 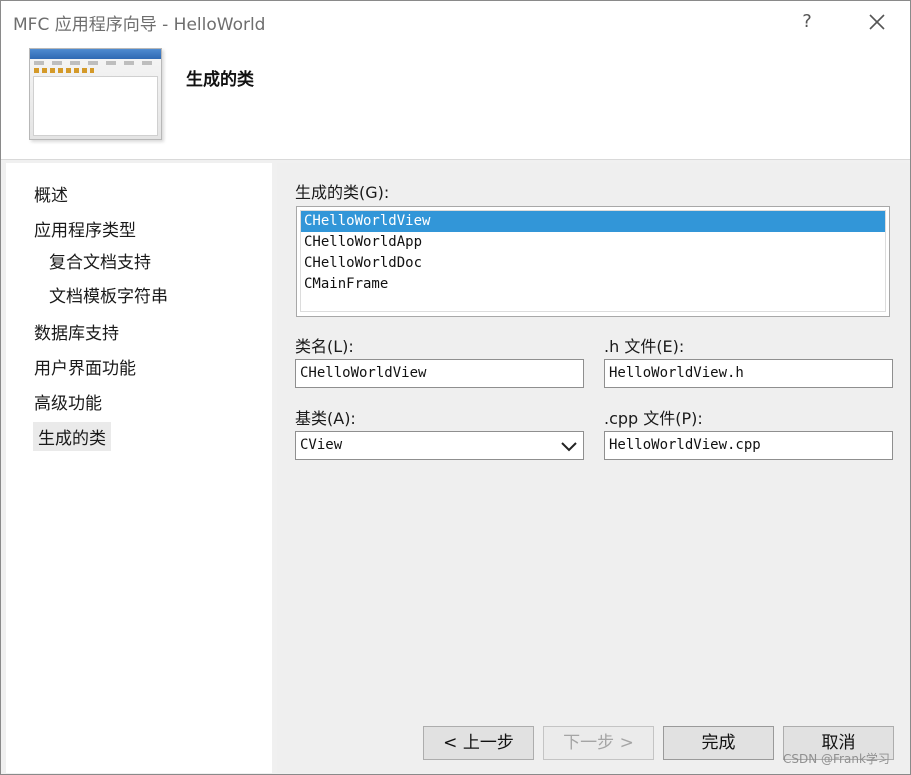 What do you see at coordinates (569, 446) in the screenshot?
I see `chevron-down-icon` at bounding box center [569, 446].